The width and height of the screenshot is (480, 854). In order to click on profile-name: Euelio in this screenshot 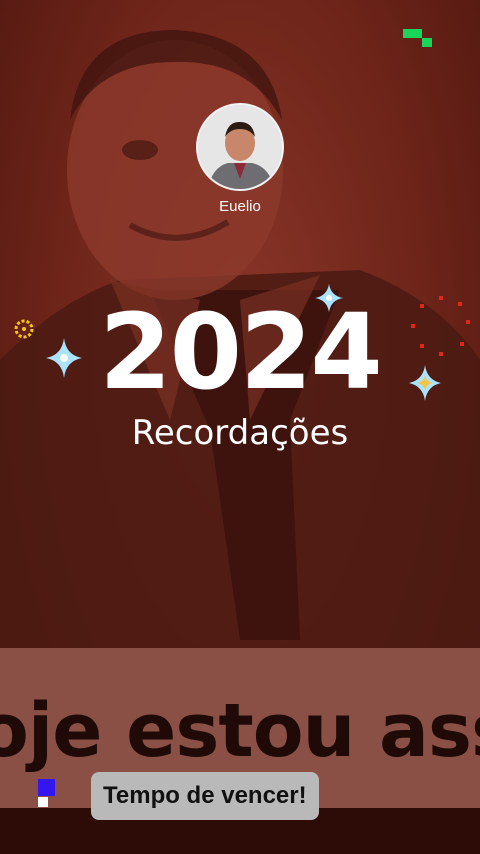, I will do `click(240, 206)`.